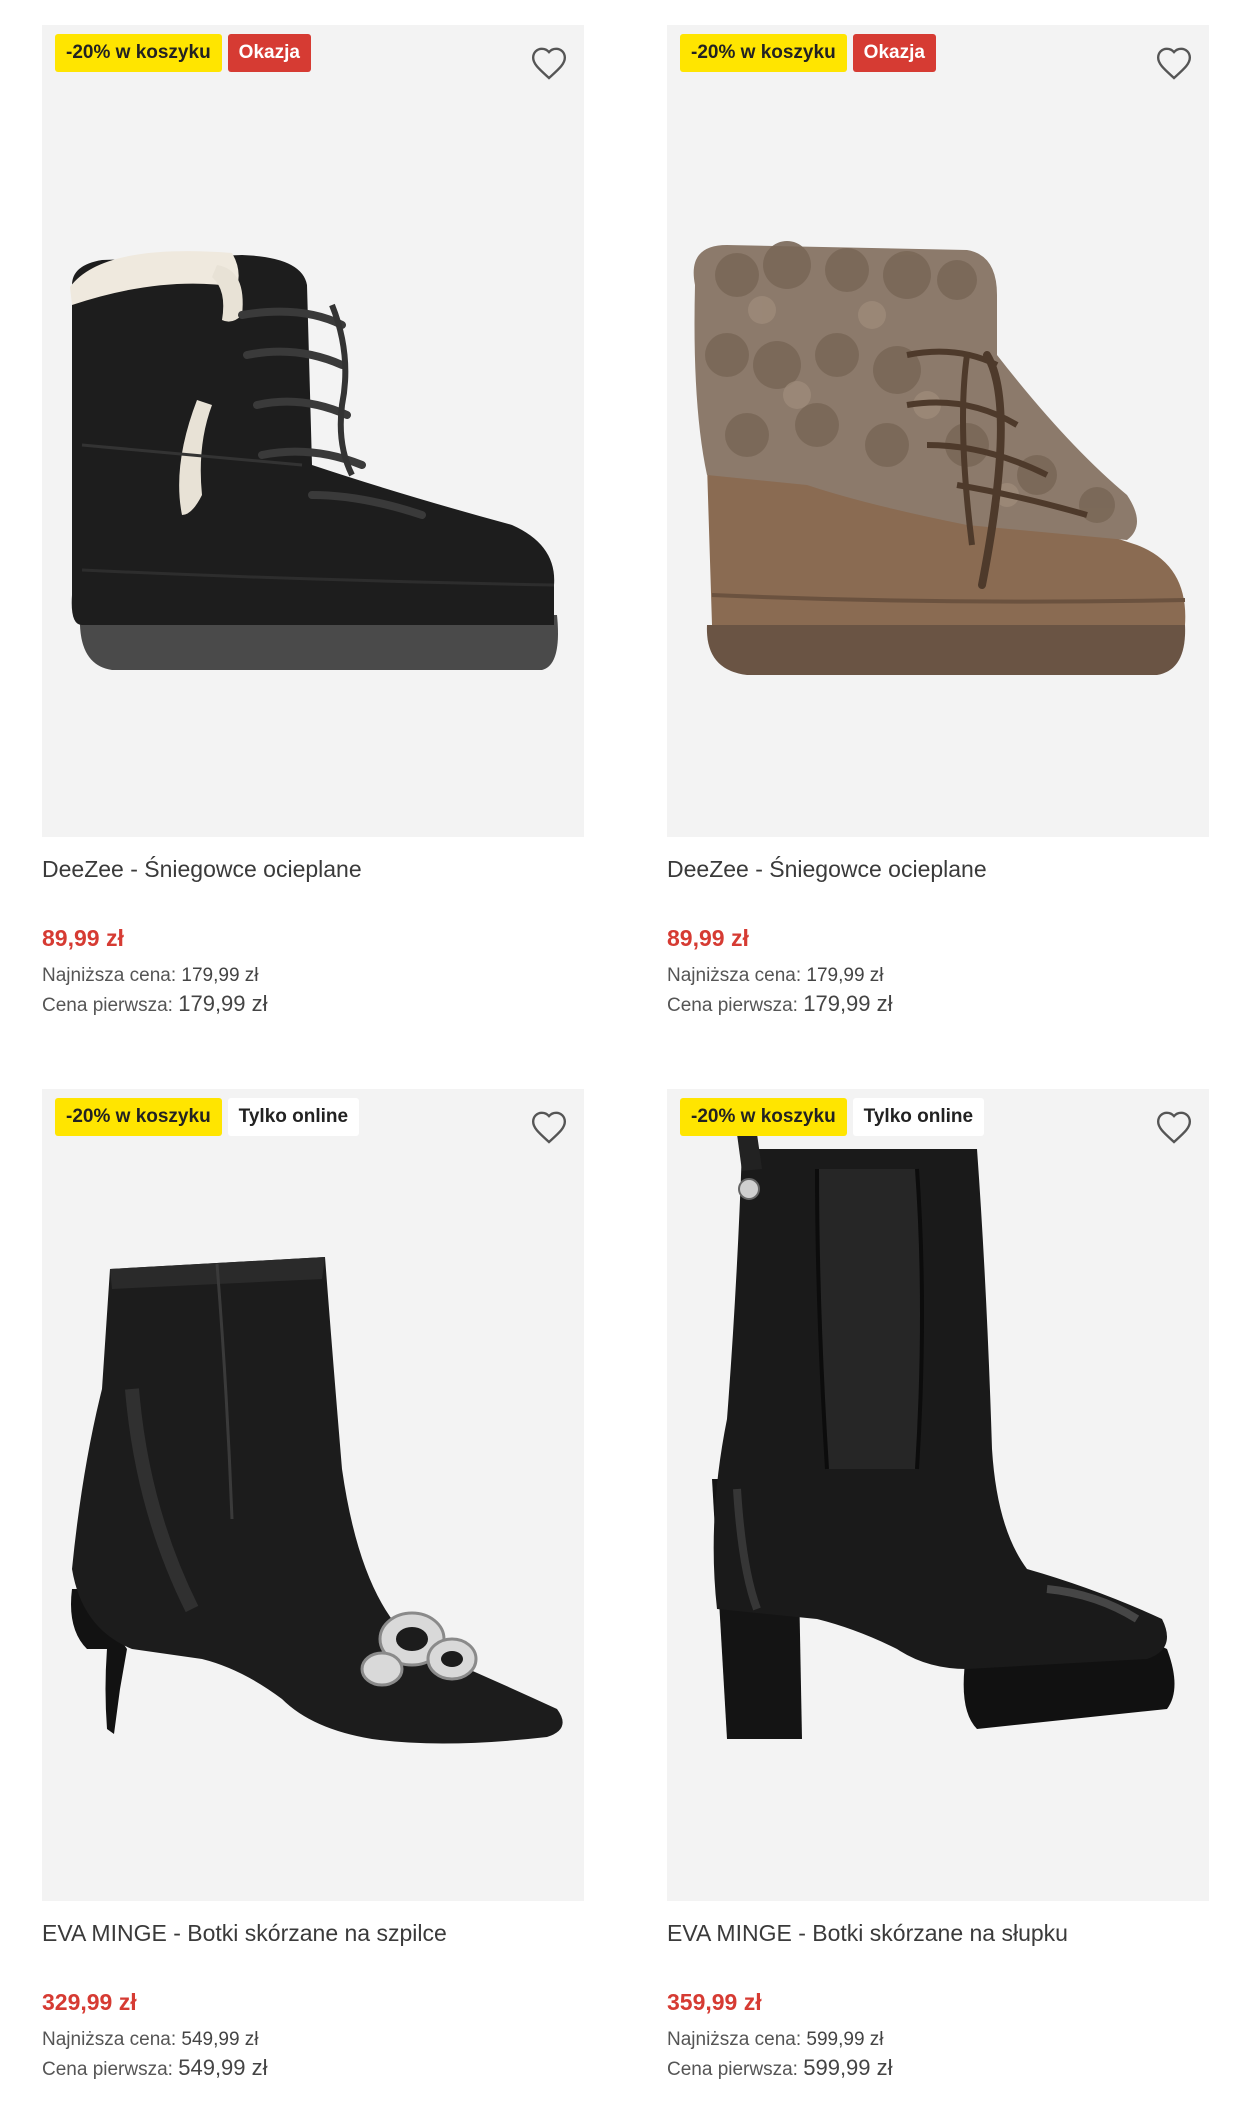 The height and width of the screenshot is (2123, 1250). I want to click on lowest-price-value: 549,99 zł, so click(220, 2039).